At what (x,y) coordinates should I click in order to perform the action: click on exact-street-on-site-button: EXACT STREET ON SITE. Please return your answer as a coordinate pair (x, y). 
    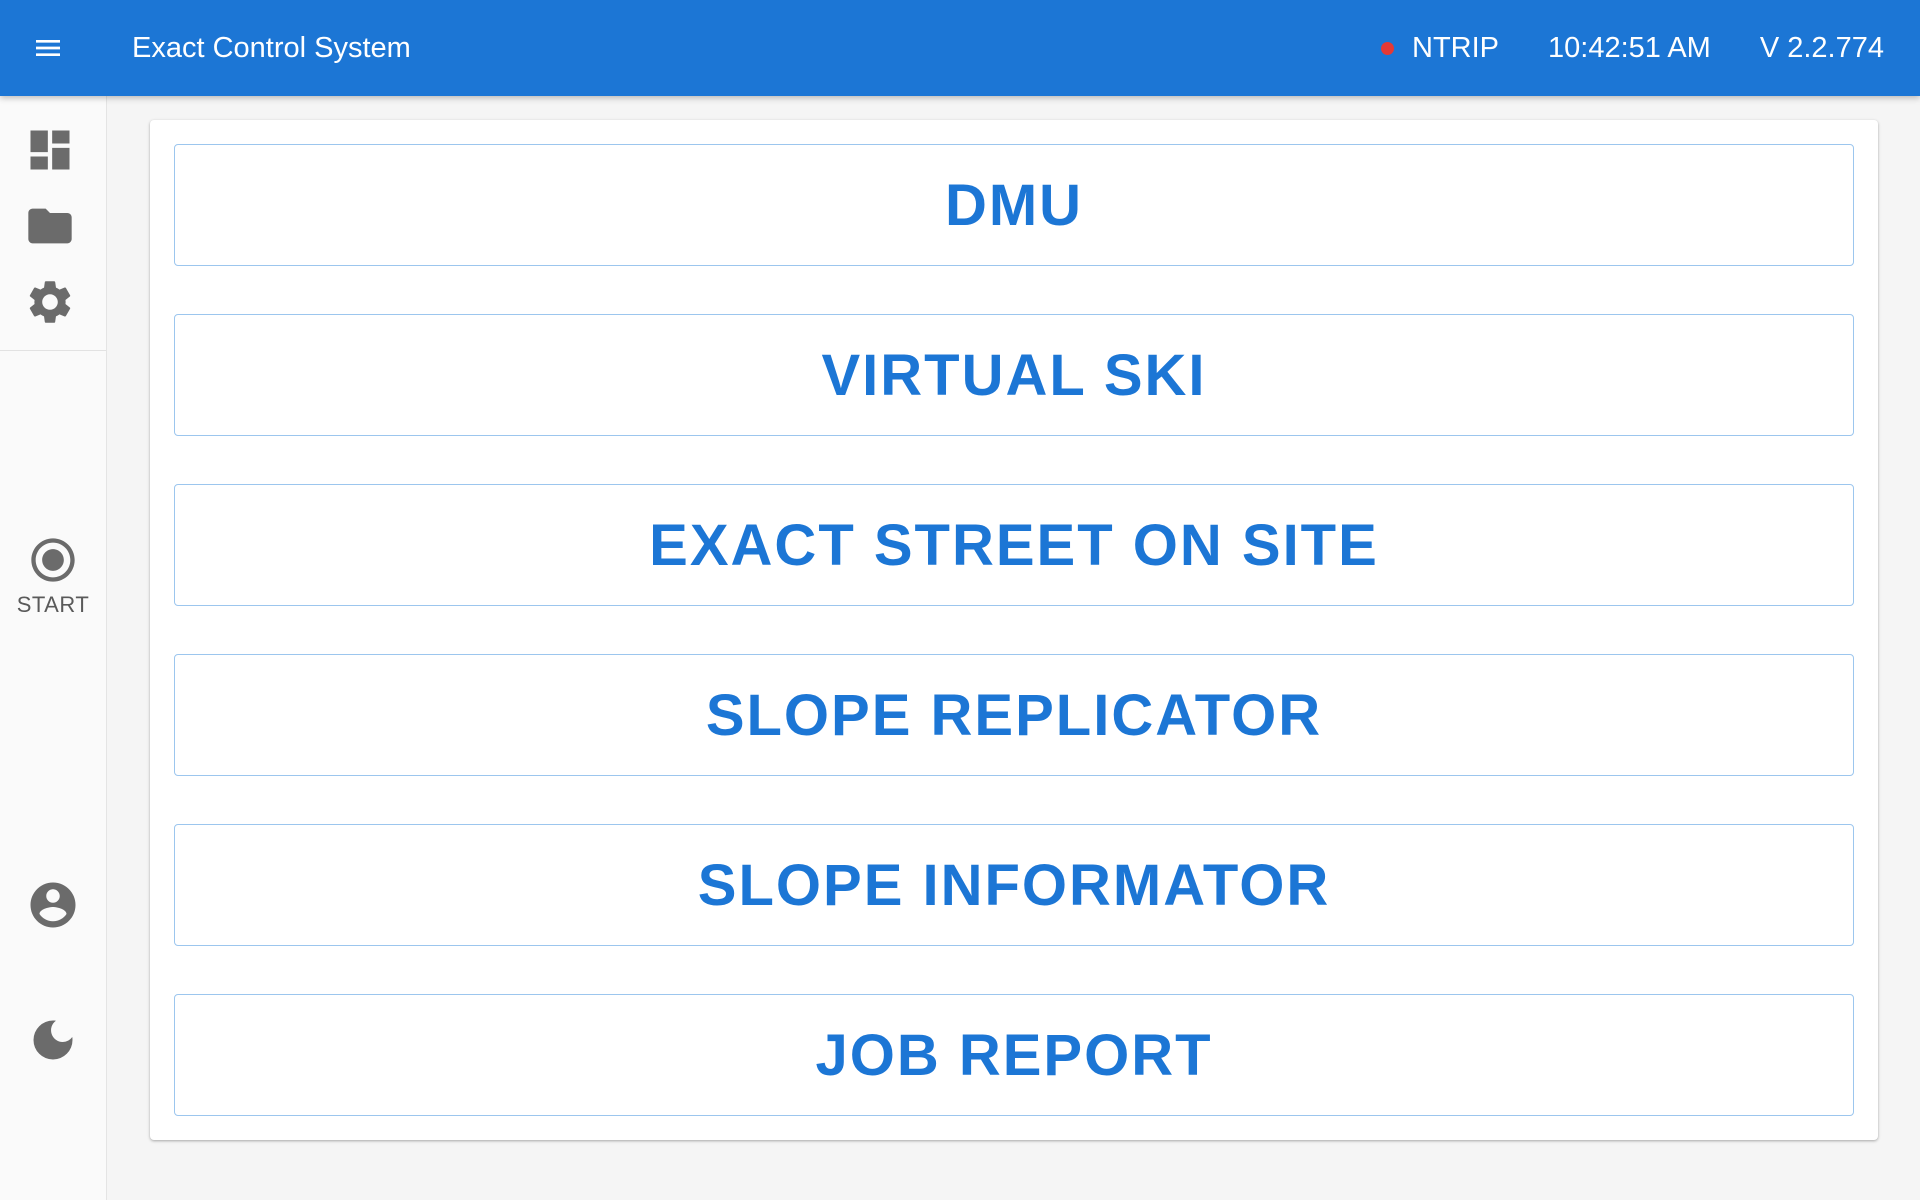
    Looking at the image, I should click on (1014, 545).